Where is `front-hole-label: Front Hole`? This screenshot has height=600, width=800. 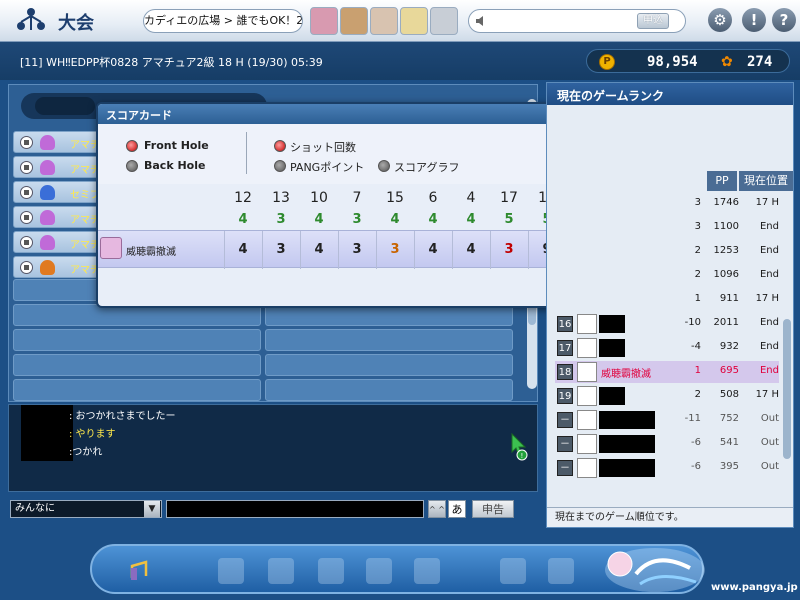
front-hole-label: Front Hole is located at coordinates (176, 145).